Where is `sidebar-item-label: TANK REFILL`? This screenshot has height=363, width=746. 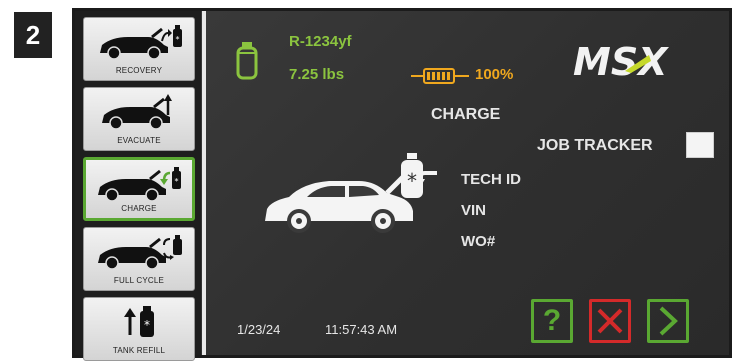
sidebar-item-label: TANK REFILL is located at coordinates (139, 350).